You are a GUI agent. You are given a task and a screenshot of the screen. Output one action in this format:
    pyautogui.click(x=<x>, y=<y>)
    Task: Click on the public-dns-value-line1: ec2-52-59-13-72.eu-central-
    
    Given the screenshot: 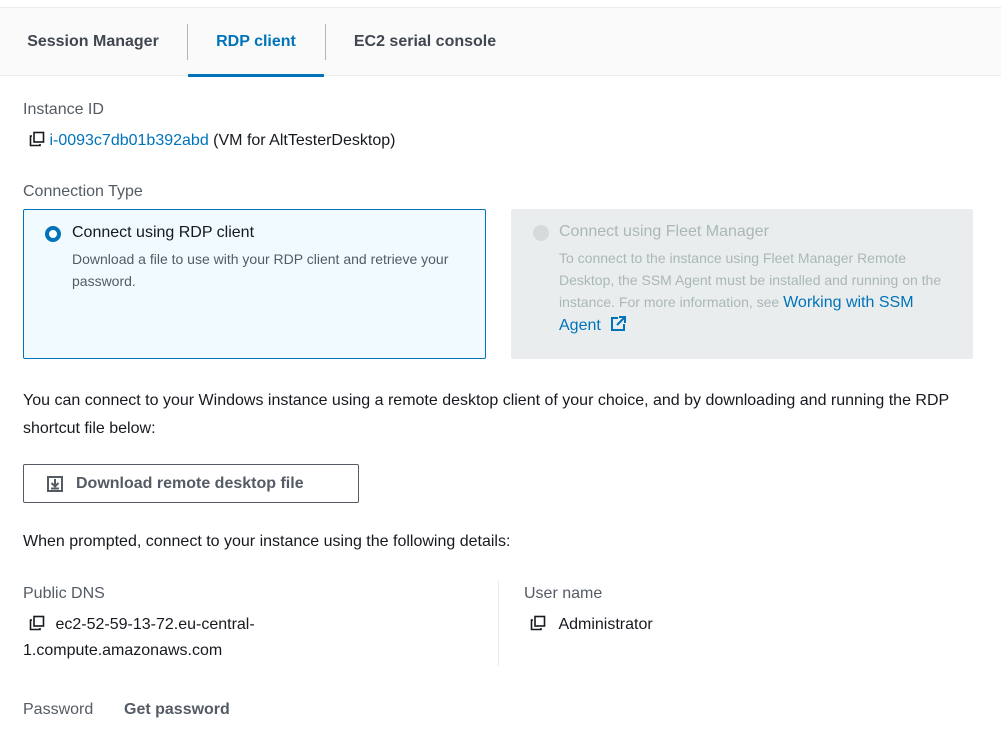 What is the action you would take?
    pyautogui.click(x=142, y=624)
    